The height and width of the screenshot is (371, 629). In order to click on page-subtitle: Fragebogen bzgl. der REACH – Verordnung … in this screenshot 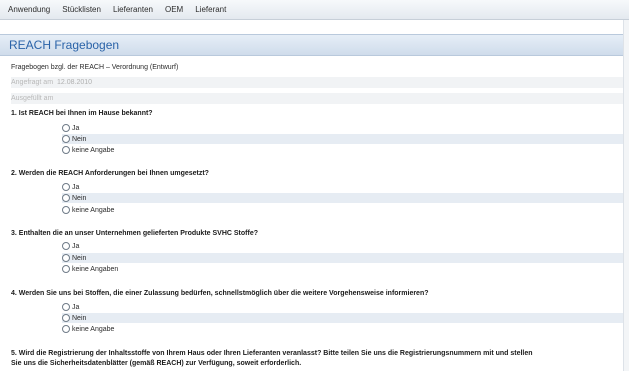, I will do `click(95, 67)`.